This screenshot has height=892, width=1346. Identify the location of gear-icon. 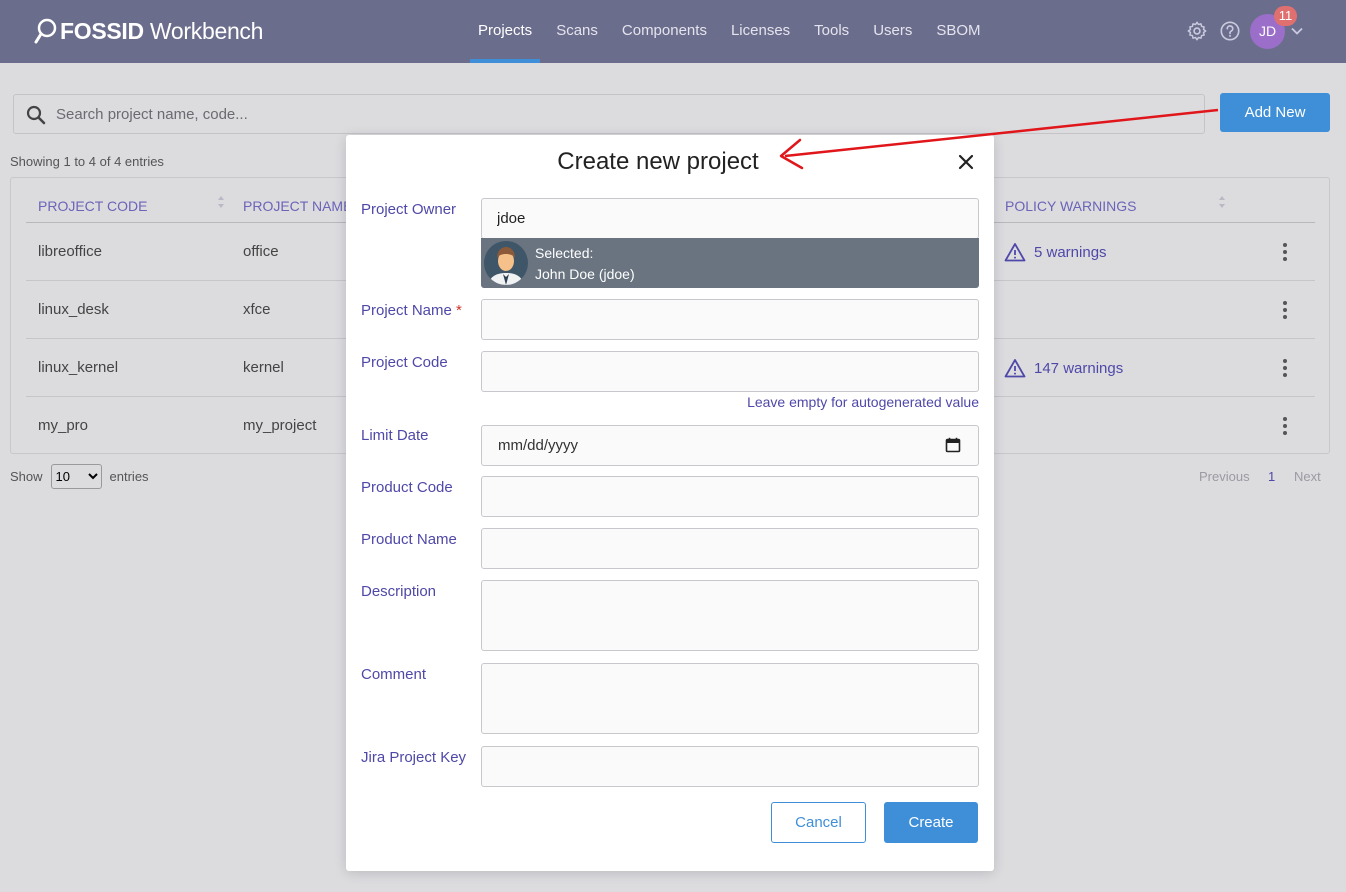
(1197, 31).